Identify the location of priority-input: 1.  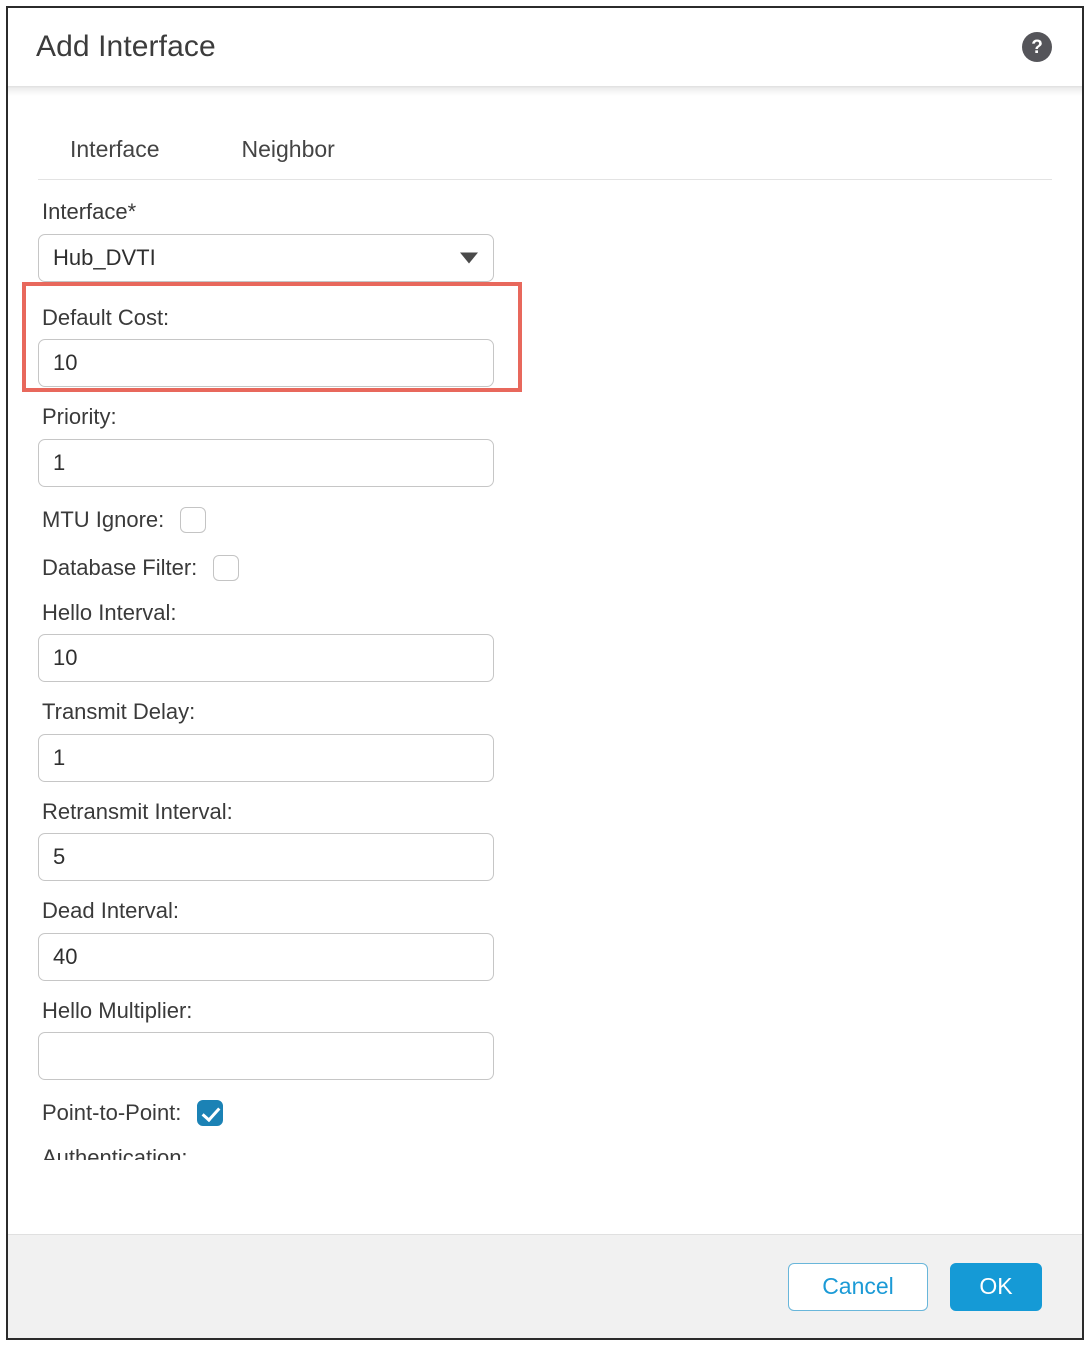
(266, 462).